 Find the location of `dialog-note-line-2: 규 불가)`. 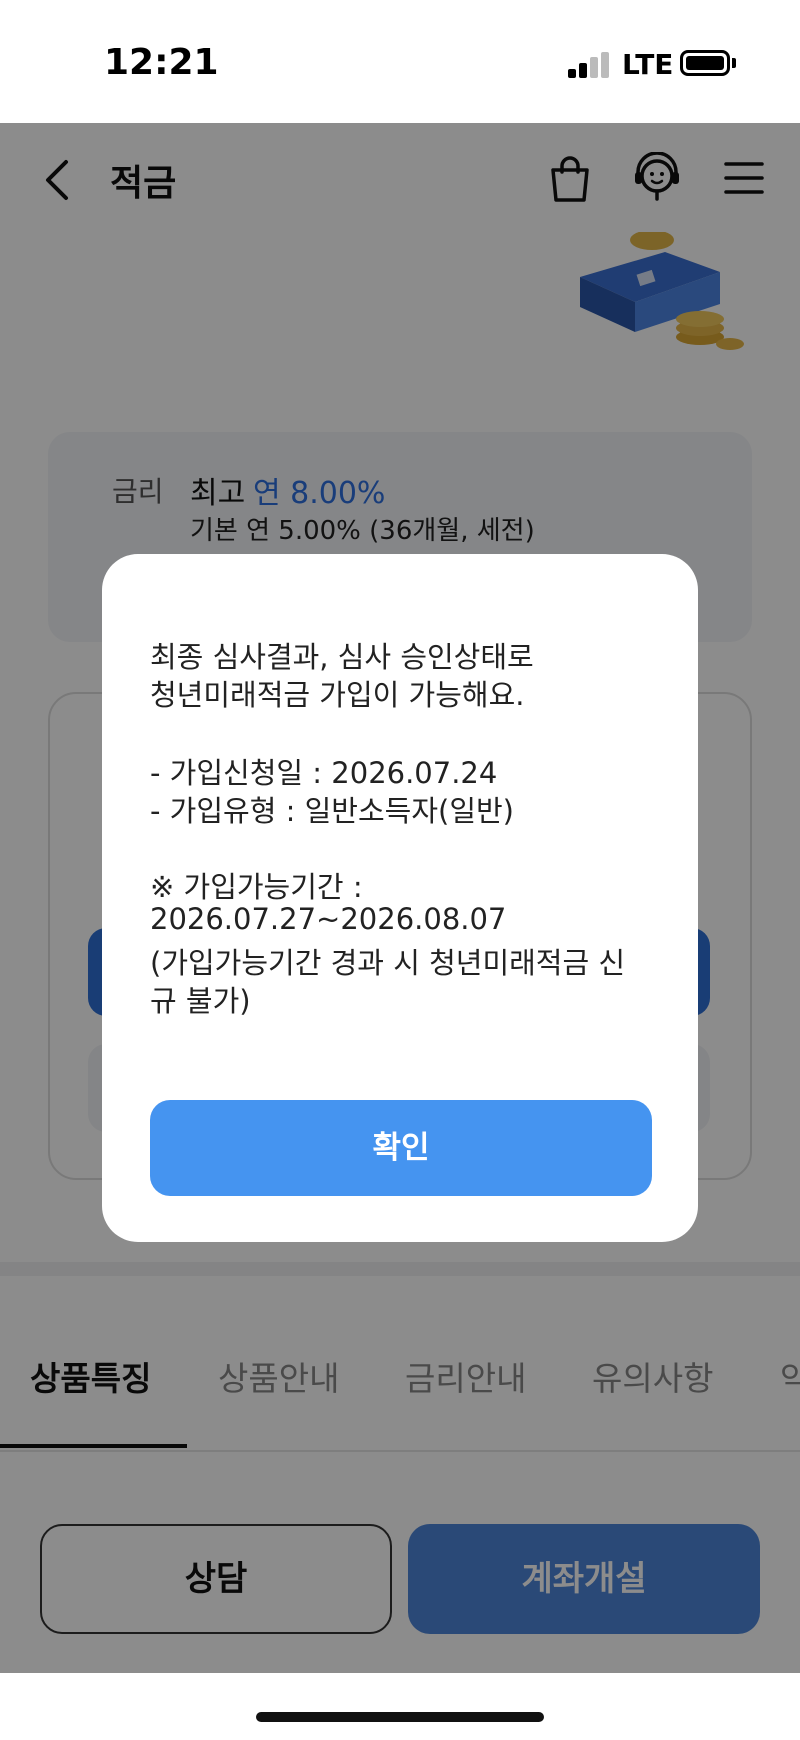

dialog-note-line-2: 규 불가) is located at coordinates (200, 1001).